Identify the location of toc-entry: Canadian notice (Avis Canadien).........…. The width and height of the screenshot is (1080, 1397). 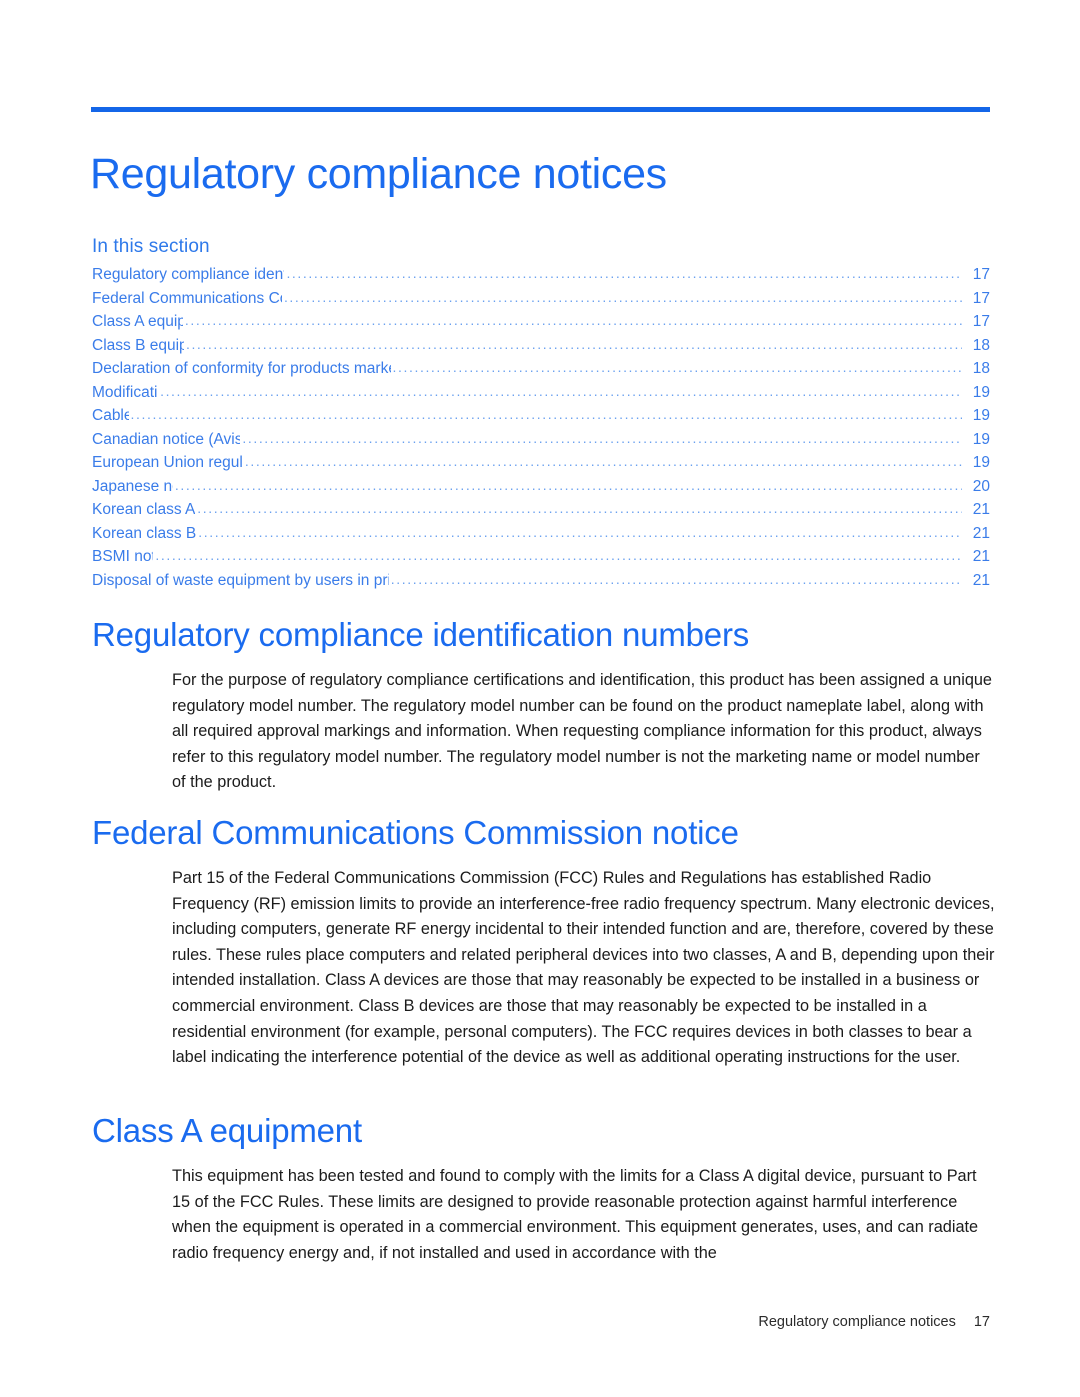
(541, 440).